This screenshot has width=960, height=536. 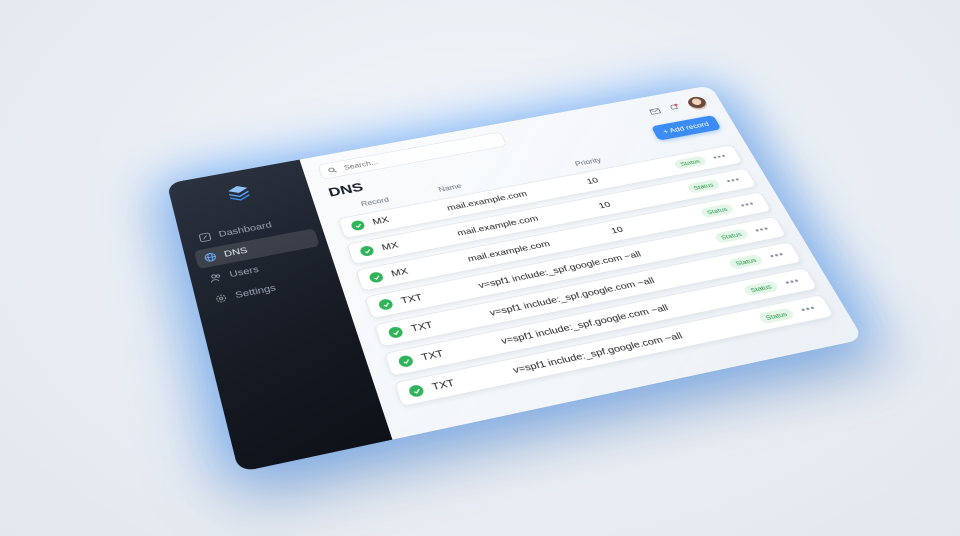 I want to click on search-box, so click(x=412, y=155).